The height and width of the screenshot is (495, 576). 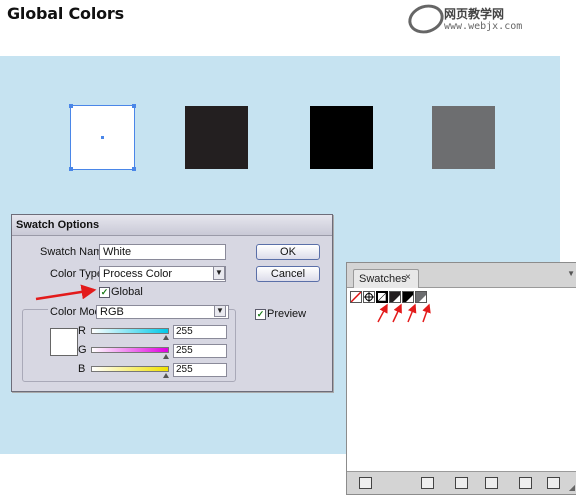 I want to click on channel-r-slider, so click(x=130, y=331).